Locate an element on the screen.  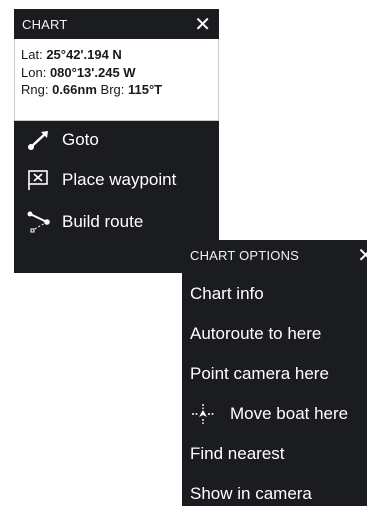
autoroute-menu-item: Autoroute to here is located at coordinates (255, 334).